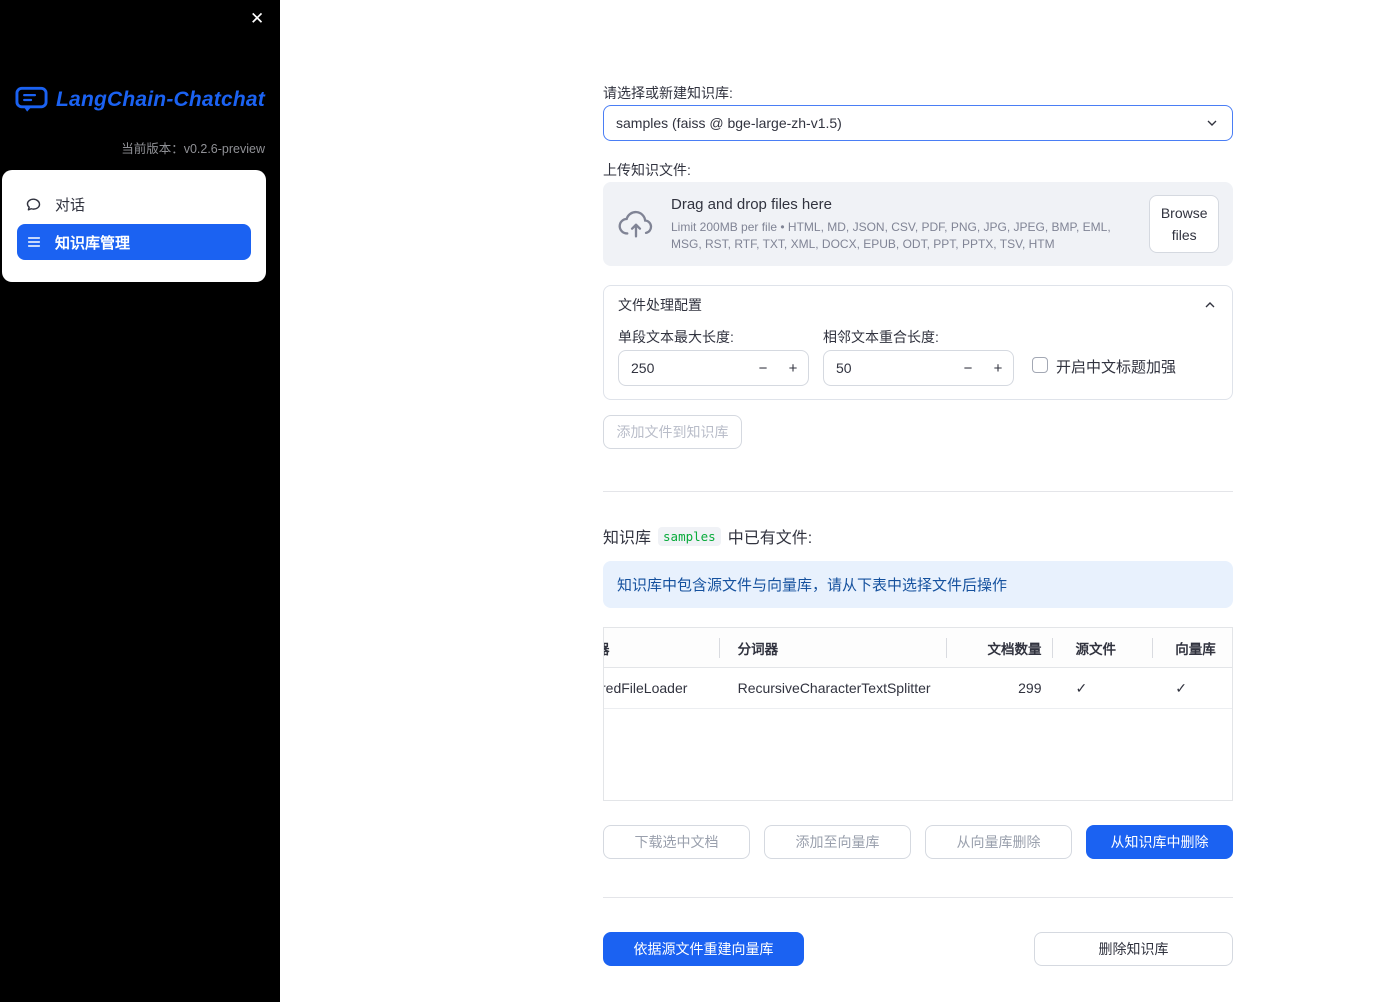  I want to click on zh-title-checkbox, so click(1040, 365).